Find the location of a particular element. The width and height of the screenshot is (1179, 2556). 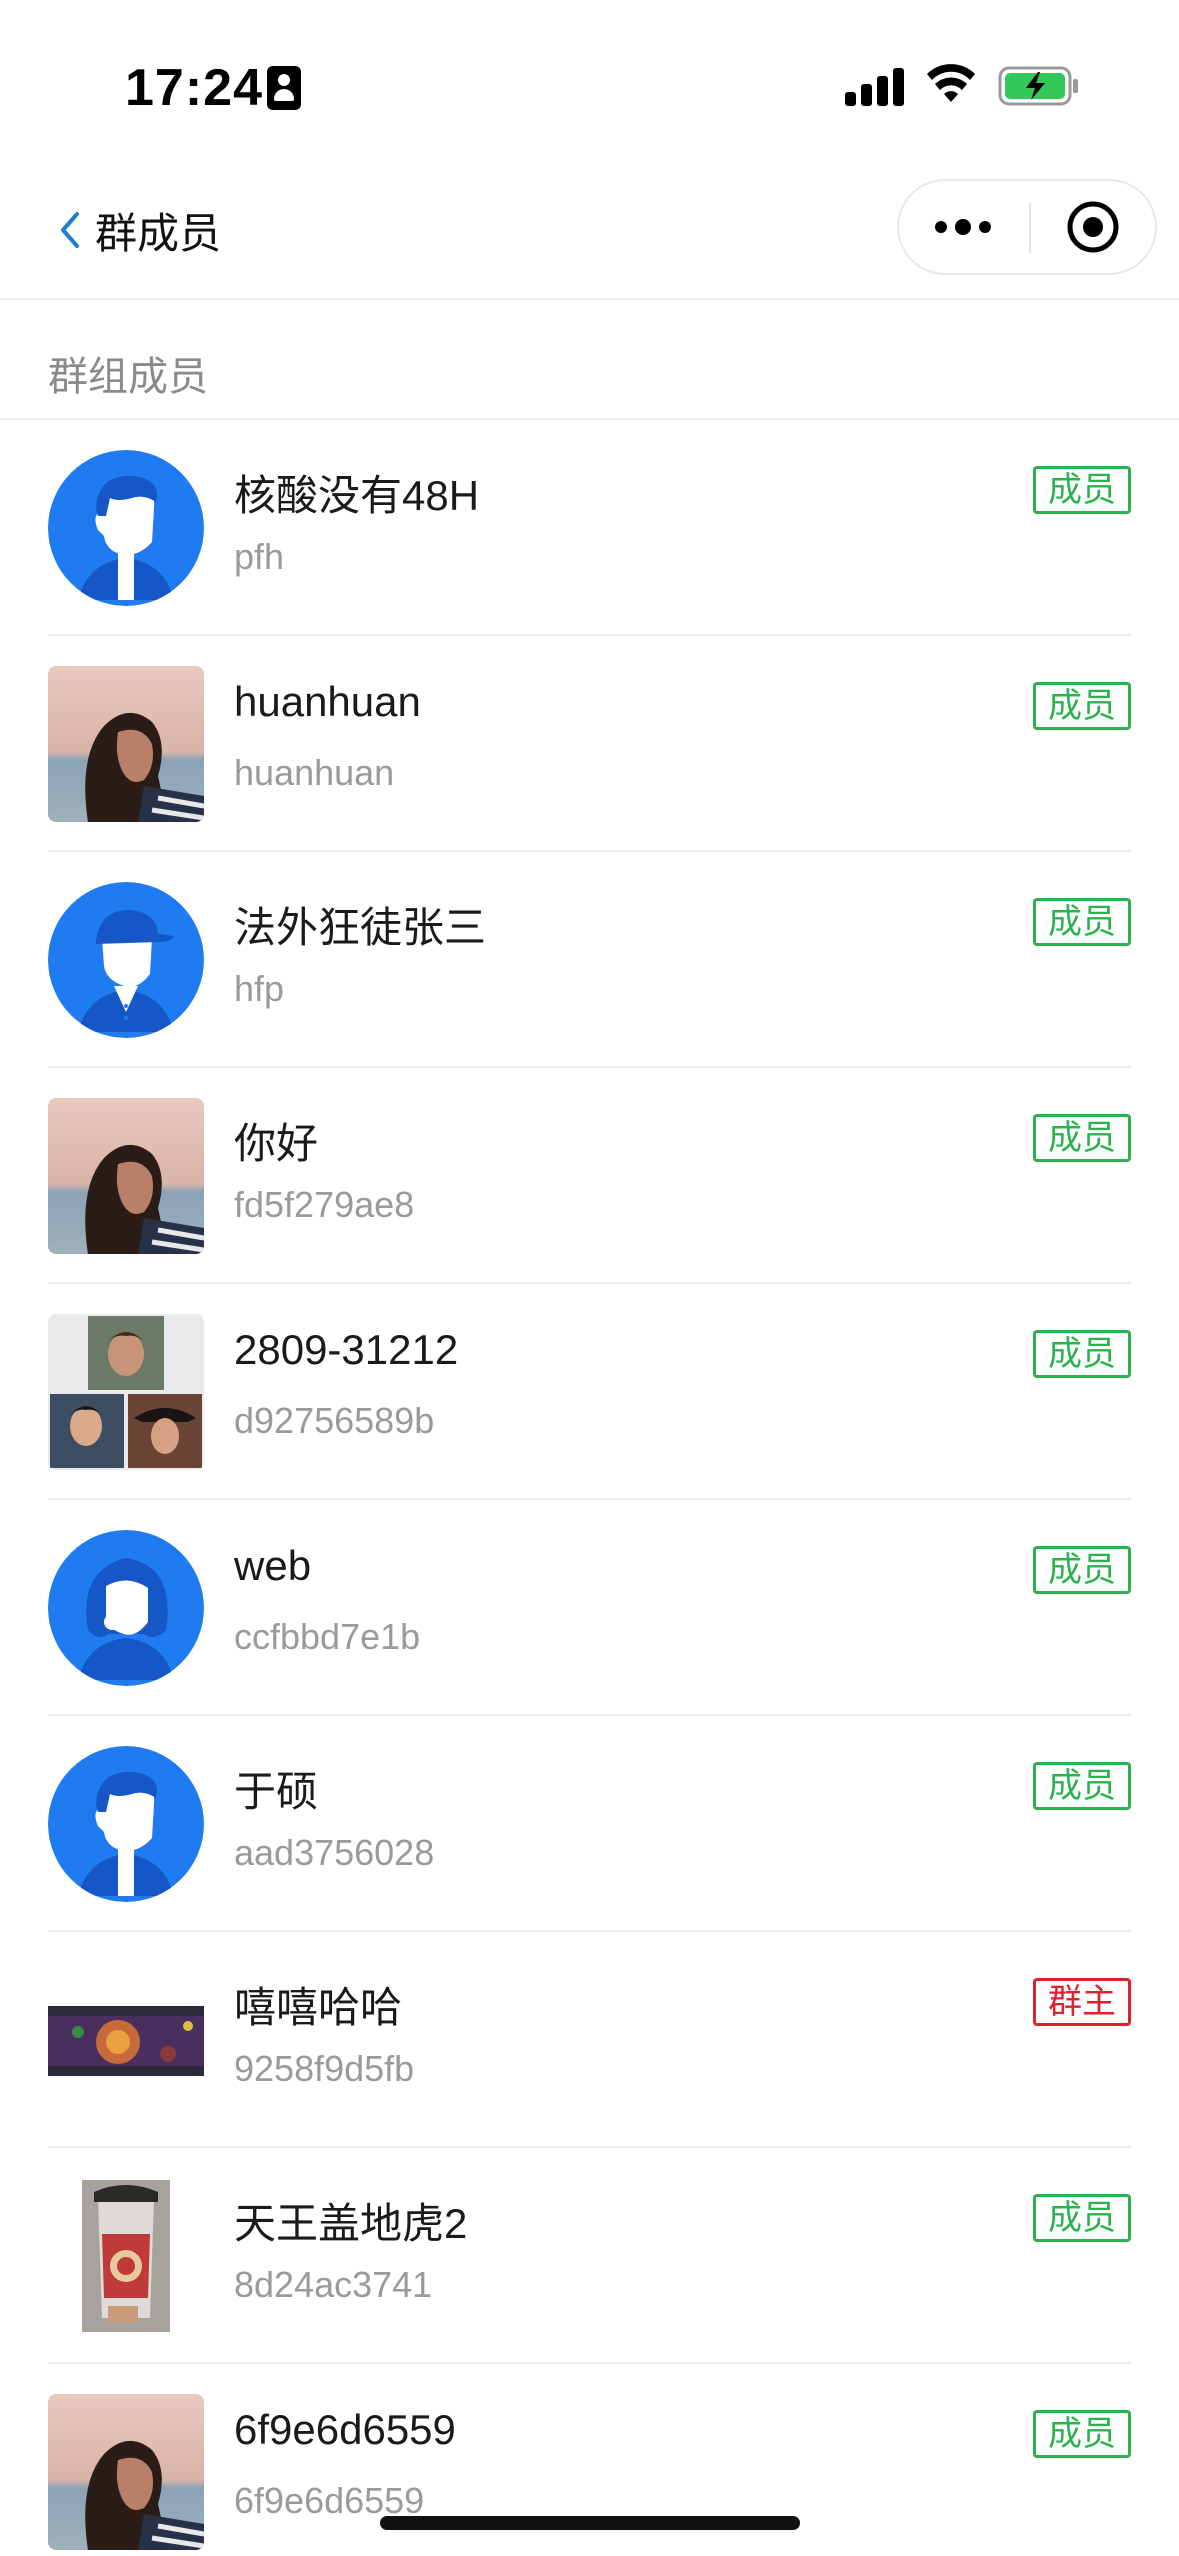

cellular-signal-icon is located at coordinates (875, 86).